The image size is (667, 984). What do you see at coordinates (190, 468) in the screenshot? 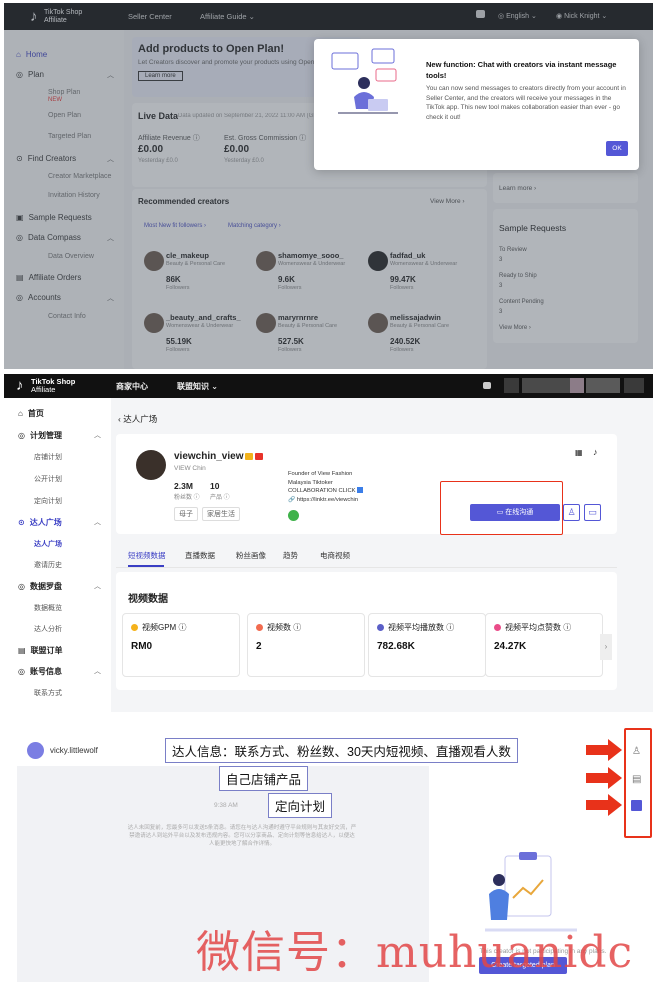
I see `creator-display-name: VIEW Chin` at bounding box center [190, 468].